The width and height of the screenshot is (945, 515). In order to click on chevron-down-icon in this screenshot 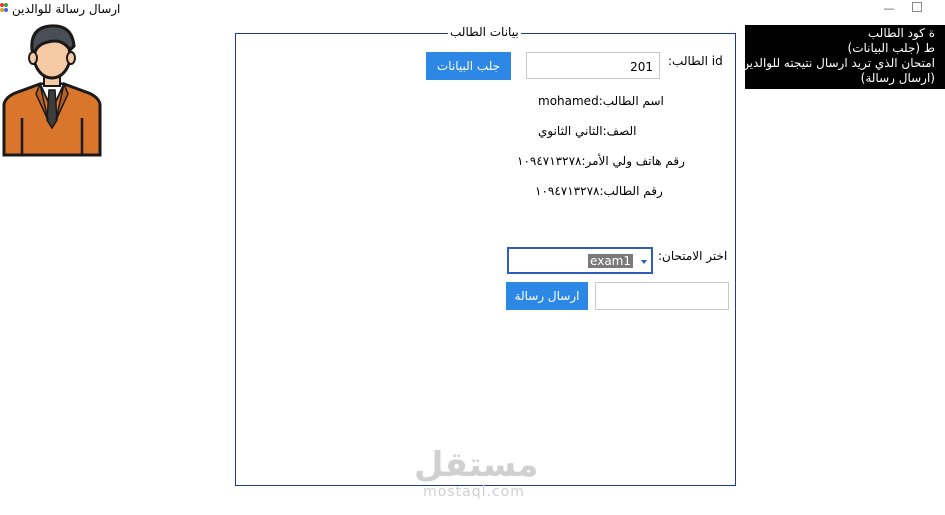, I will do `click(644, 262)`.